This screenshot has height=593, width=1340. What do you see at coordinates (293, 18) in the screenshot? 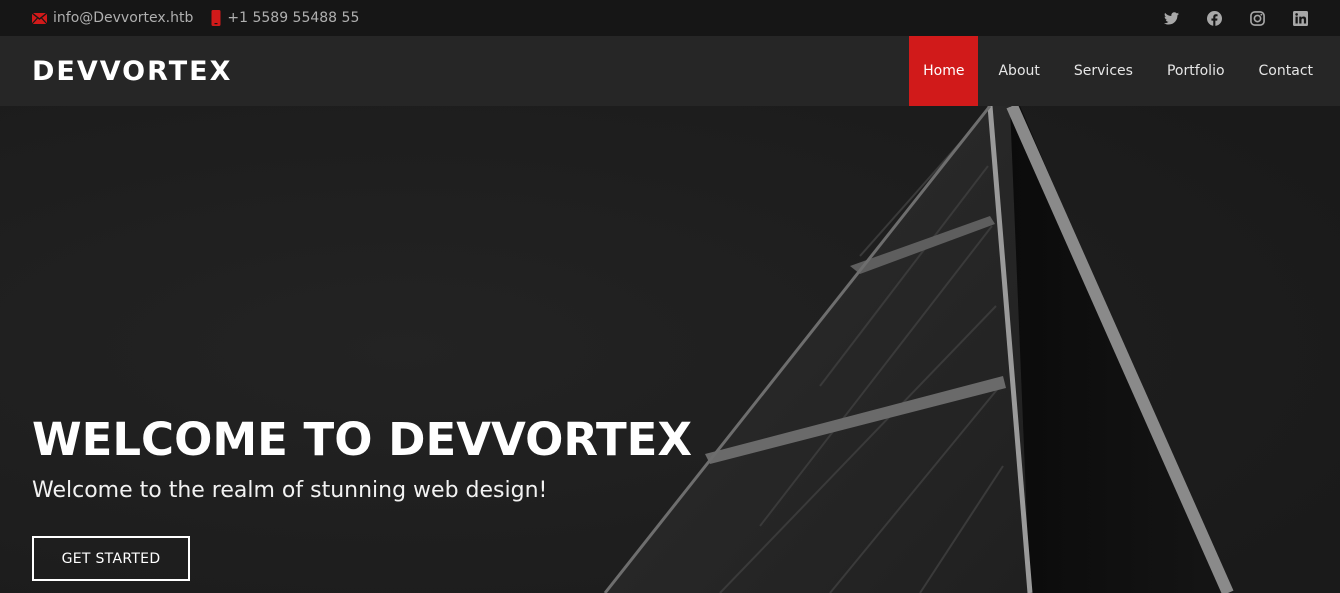
I see `phone-text: +1 5589 55488 55` at bounding box center [293, 18].